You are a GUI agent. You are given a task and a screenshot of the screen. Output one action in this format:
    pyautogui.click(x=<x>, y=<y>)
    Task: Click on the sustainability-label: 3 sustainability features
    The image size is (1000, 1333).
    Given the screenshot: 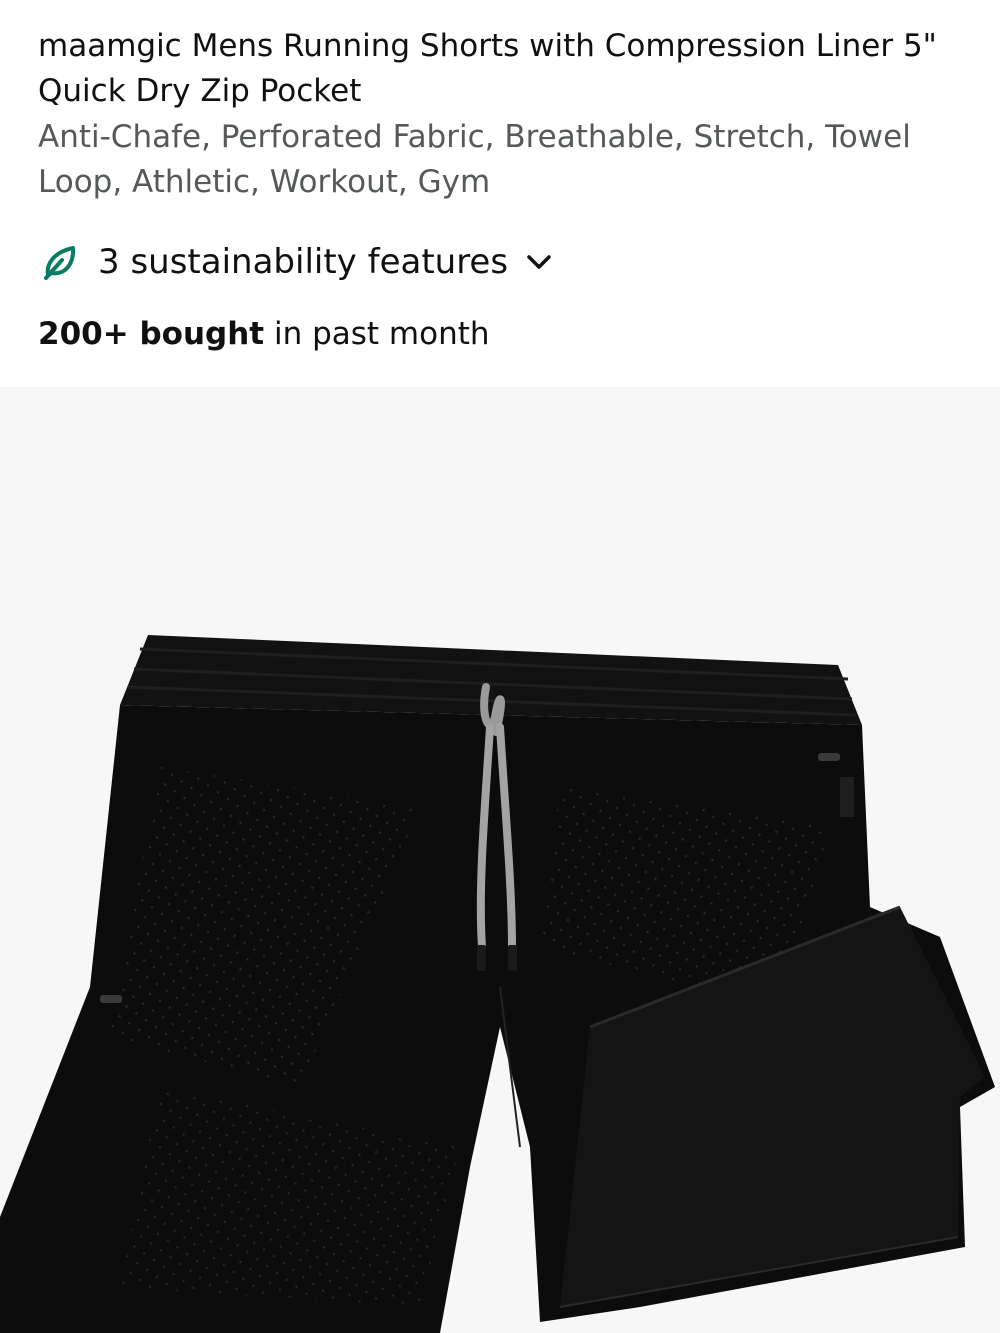 What is the action you would take?
    pyautogui.click(x=303, y=262)
    